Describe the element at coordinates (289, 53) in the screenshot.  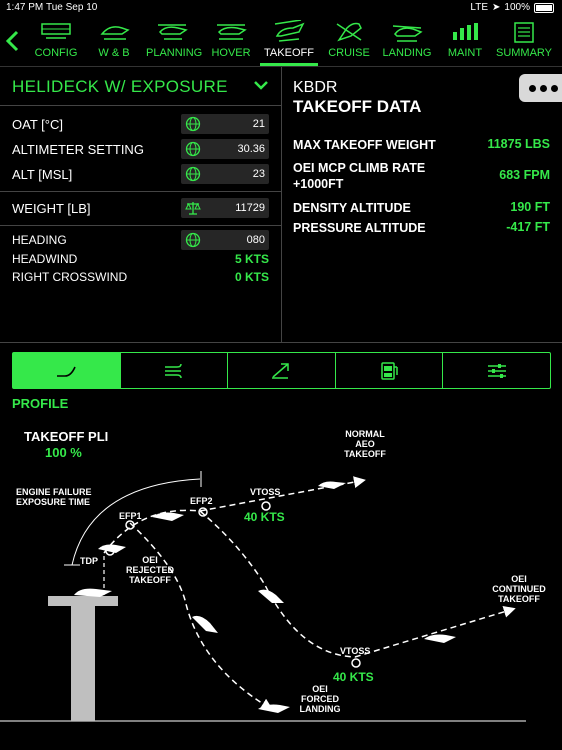
I see `tab-label: TAKEOFF` at that location.